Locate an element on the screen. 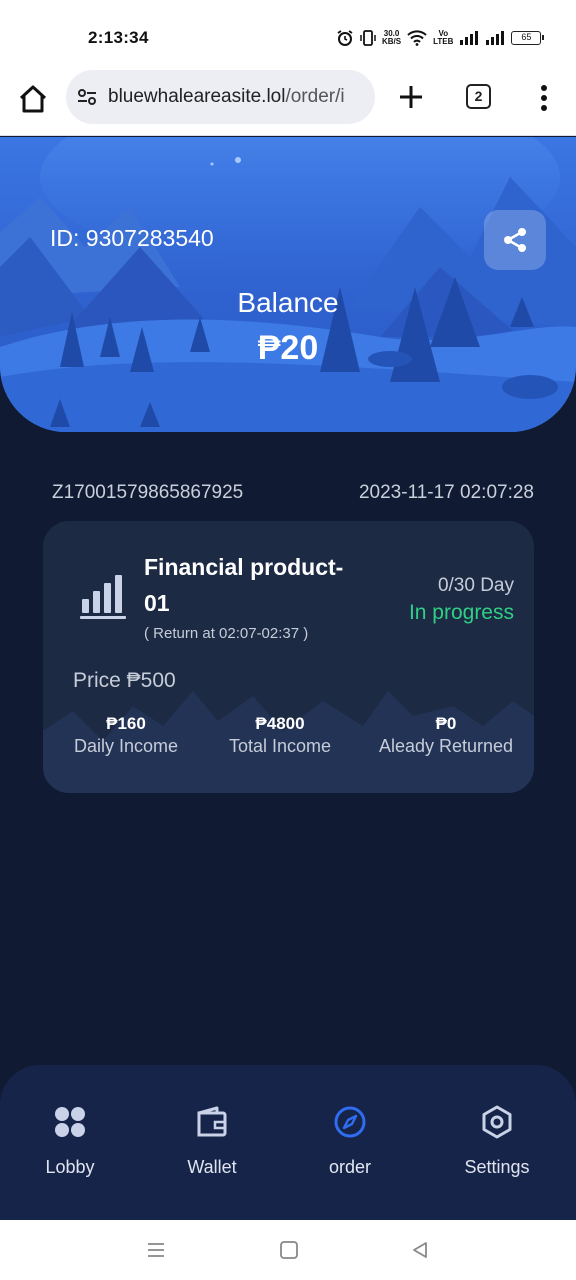 Image resolution: width=576 pixels, height=1280 pixels. signal-icon is located at coordinates (469, 38).